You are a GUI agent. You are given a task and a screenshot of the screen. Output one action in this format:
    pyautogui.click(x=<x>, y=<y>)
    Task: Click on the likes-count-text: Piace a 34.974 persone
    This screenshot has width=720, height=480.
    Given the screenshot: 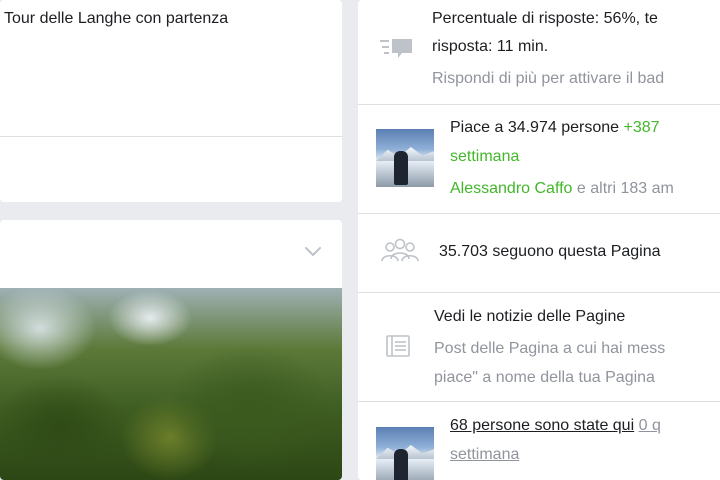 What is the action you would take?
    pyautogui.click(x=535, y=127)
    